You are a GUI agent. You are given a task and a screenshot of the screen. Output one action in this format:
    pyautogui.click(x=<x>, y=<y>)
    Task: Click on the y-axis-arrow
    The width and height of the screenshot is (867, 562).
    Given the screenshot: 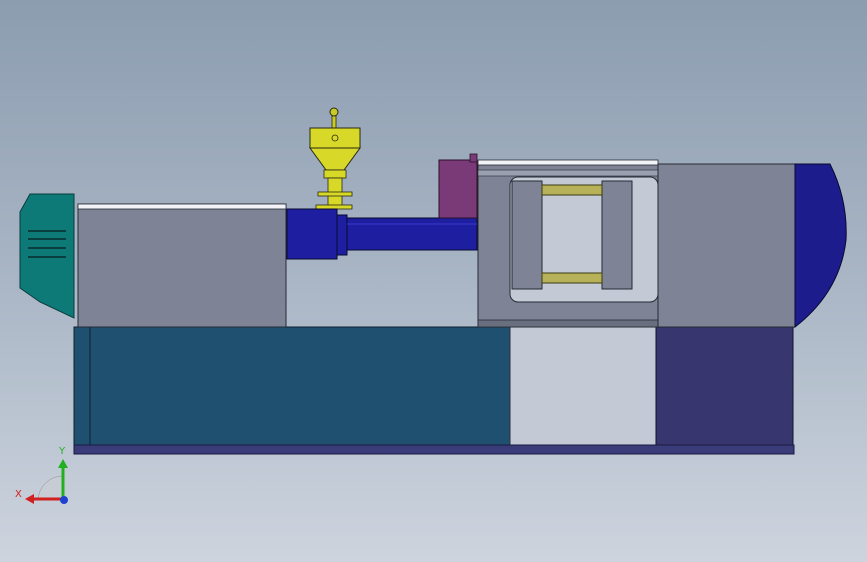 What is the action you would take?
    pyautogui.click(x=63, y=463)
    